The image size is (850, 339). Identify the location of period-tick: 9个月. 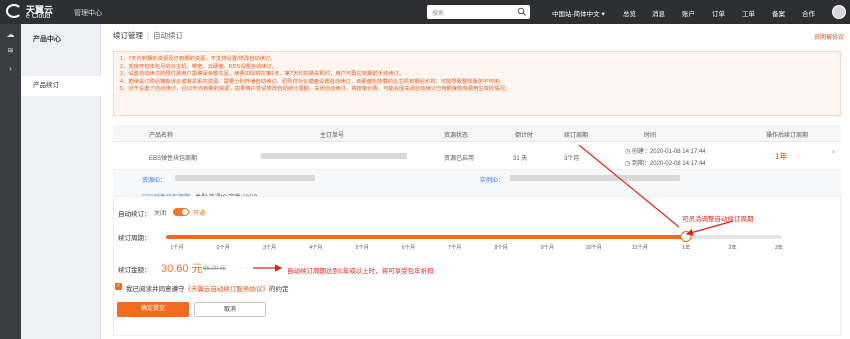
(547, 247).